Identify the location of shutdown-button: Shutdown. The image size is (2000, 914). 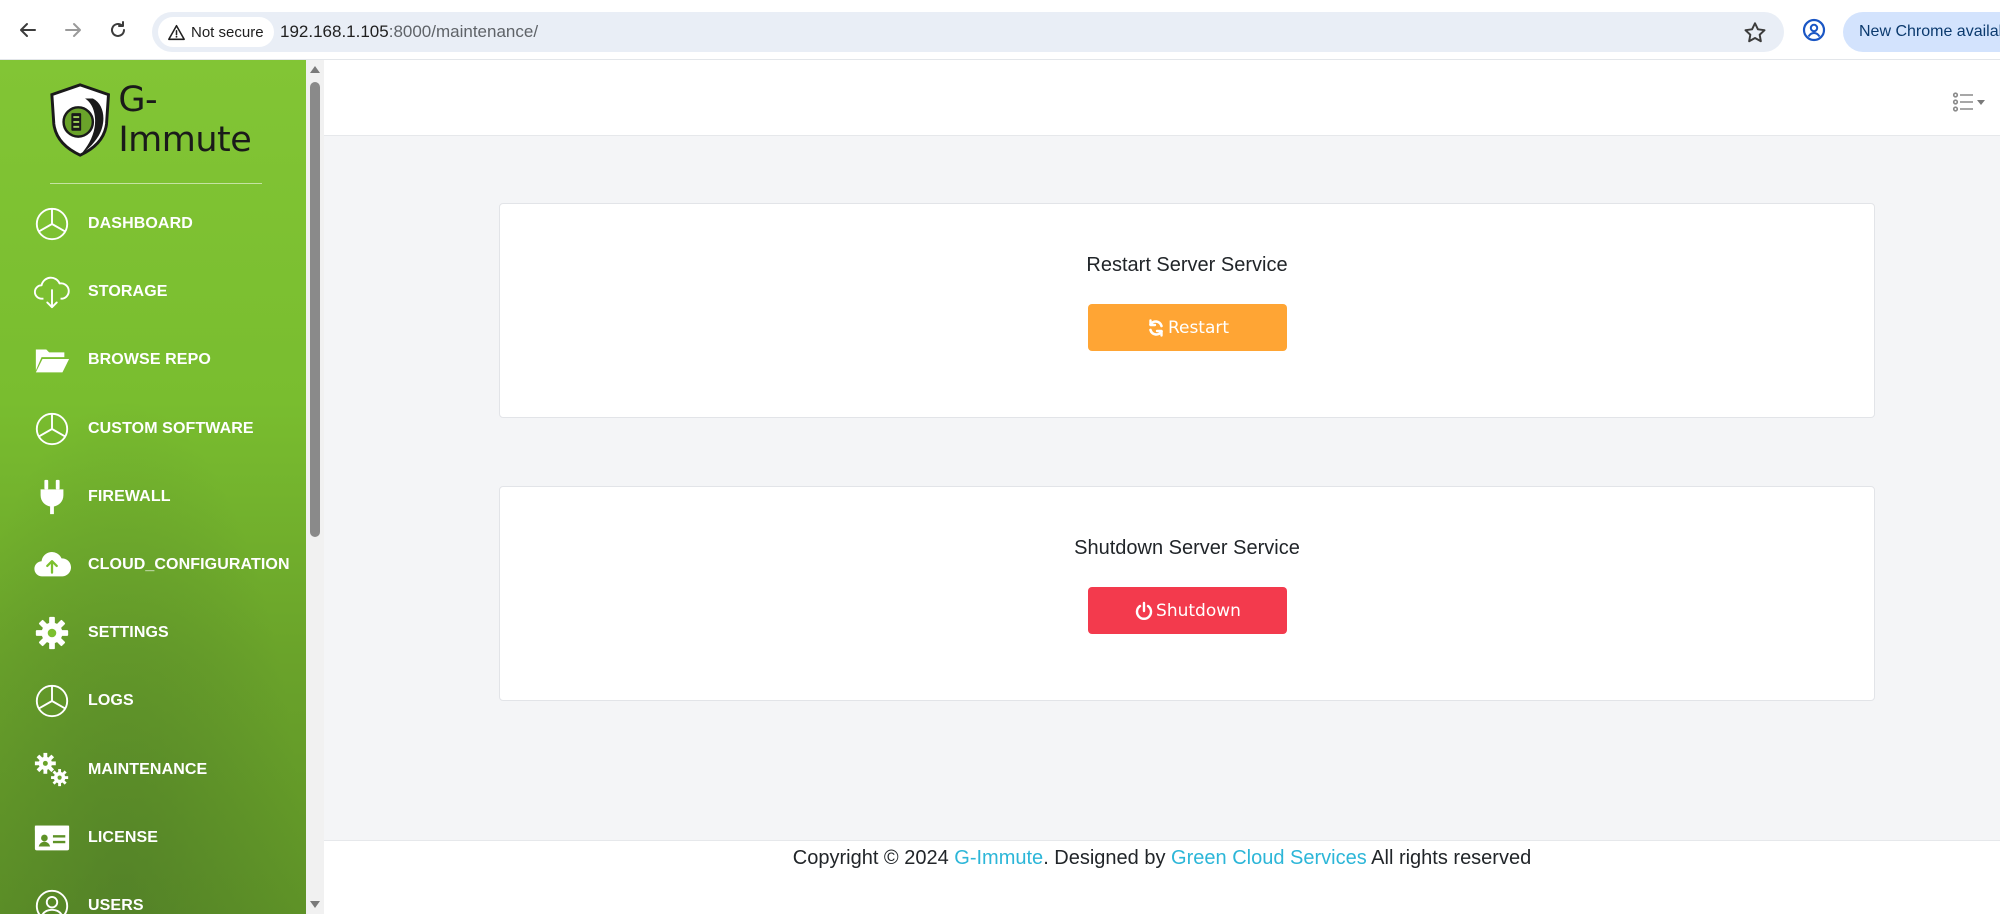
(1187, 610).